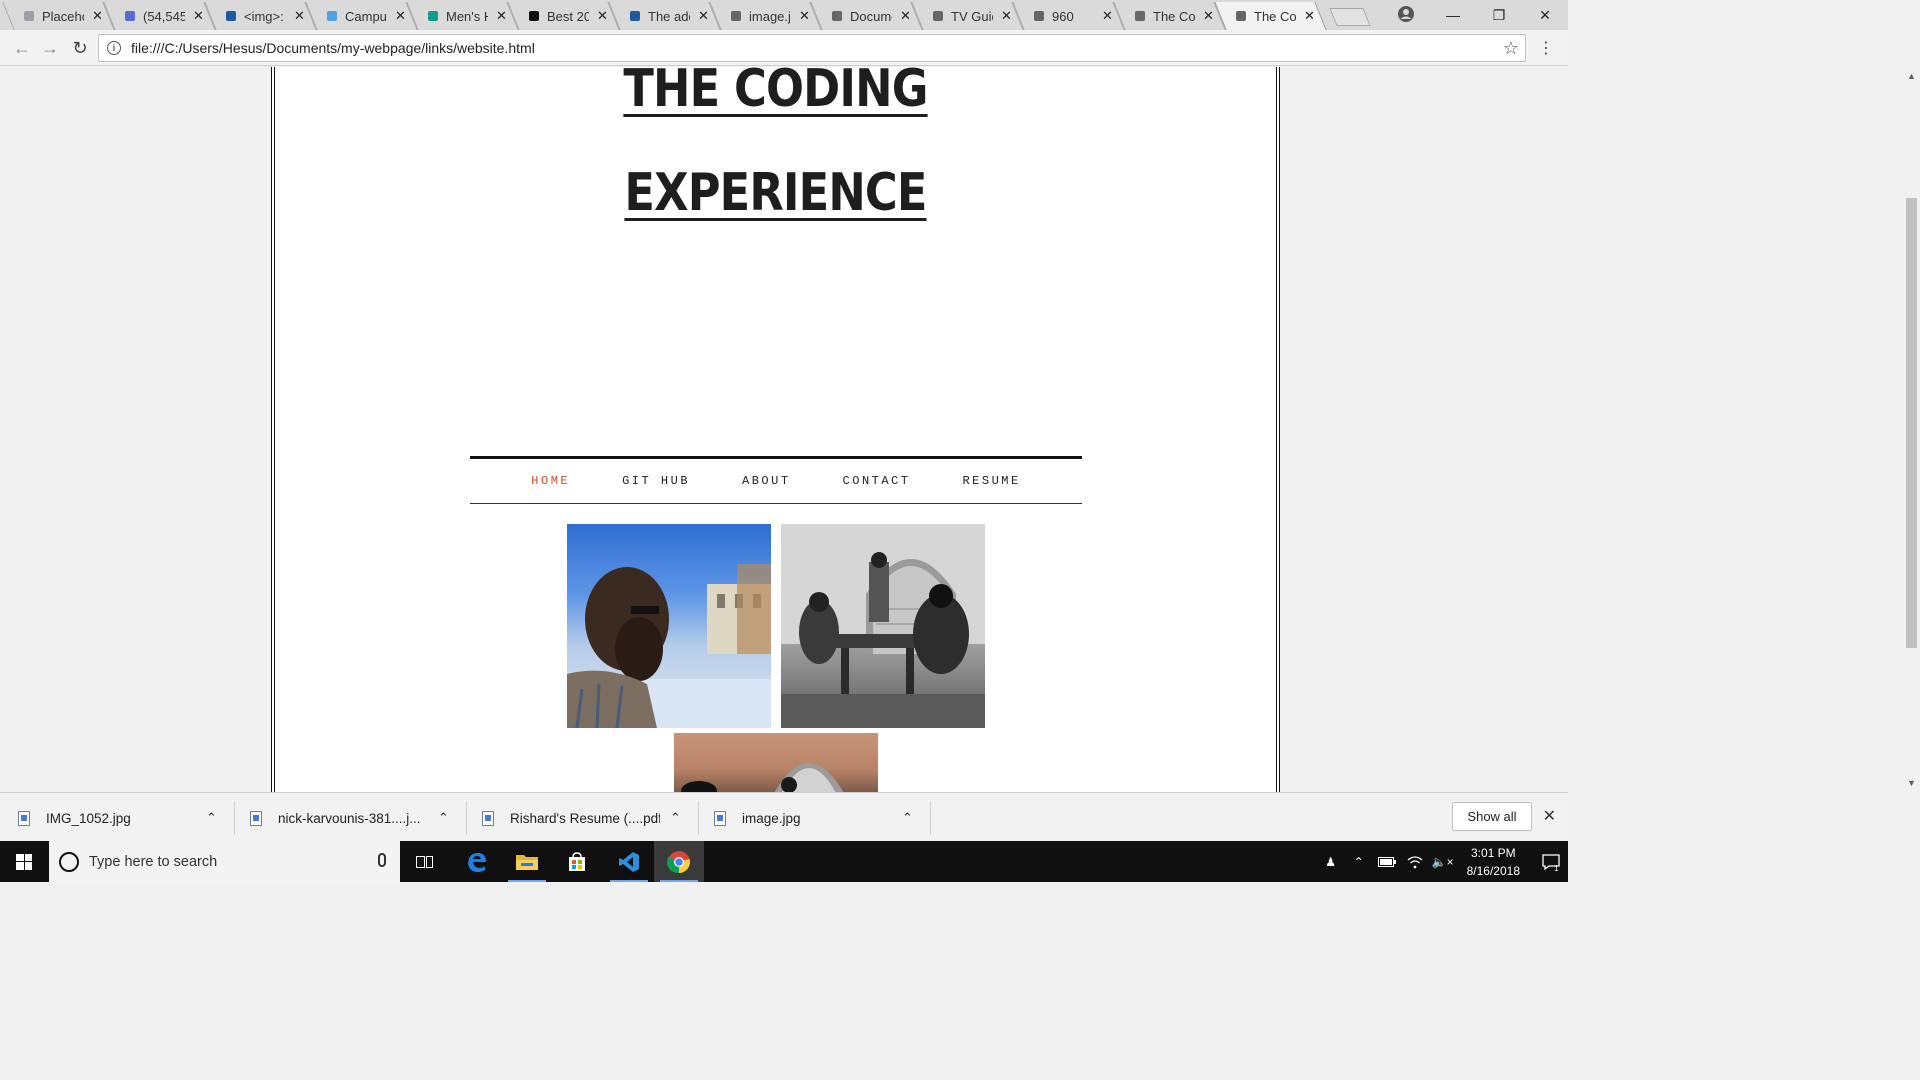 This screenshot has width=1920, height=1080. What do you see at coordinates (766, 481) in the screenshot?
I see `nav-link-about: ABOUT` at bounding box center [766, 481].